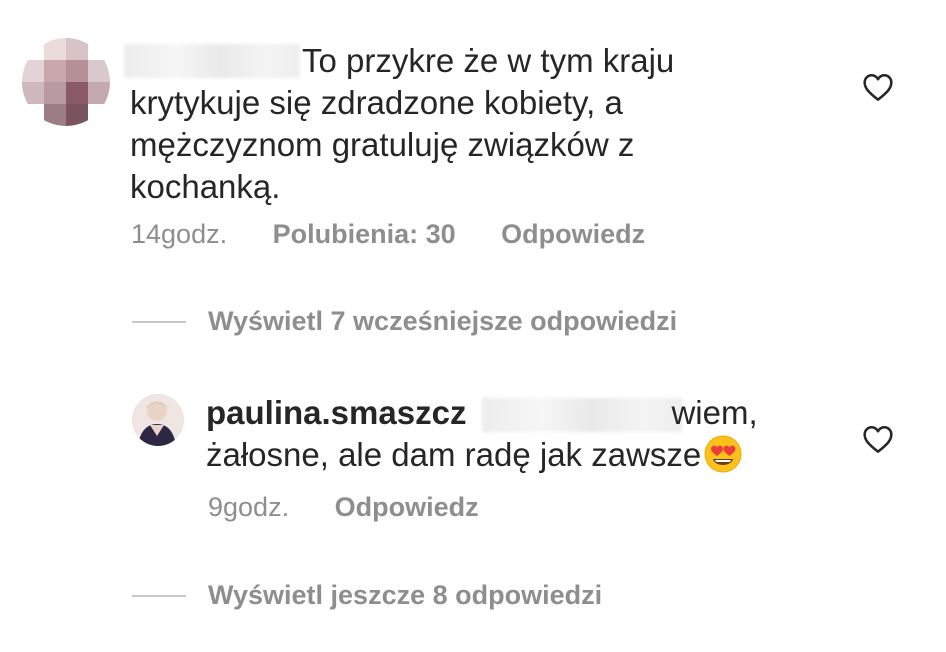 The height and width of the screenshot is (652, 946). I want to click on view-more-replies-button: Wyświetl jeszcze 8 odpowiedzi, so click(367, 595).